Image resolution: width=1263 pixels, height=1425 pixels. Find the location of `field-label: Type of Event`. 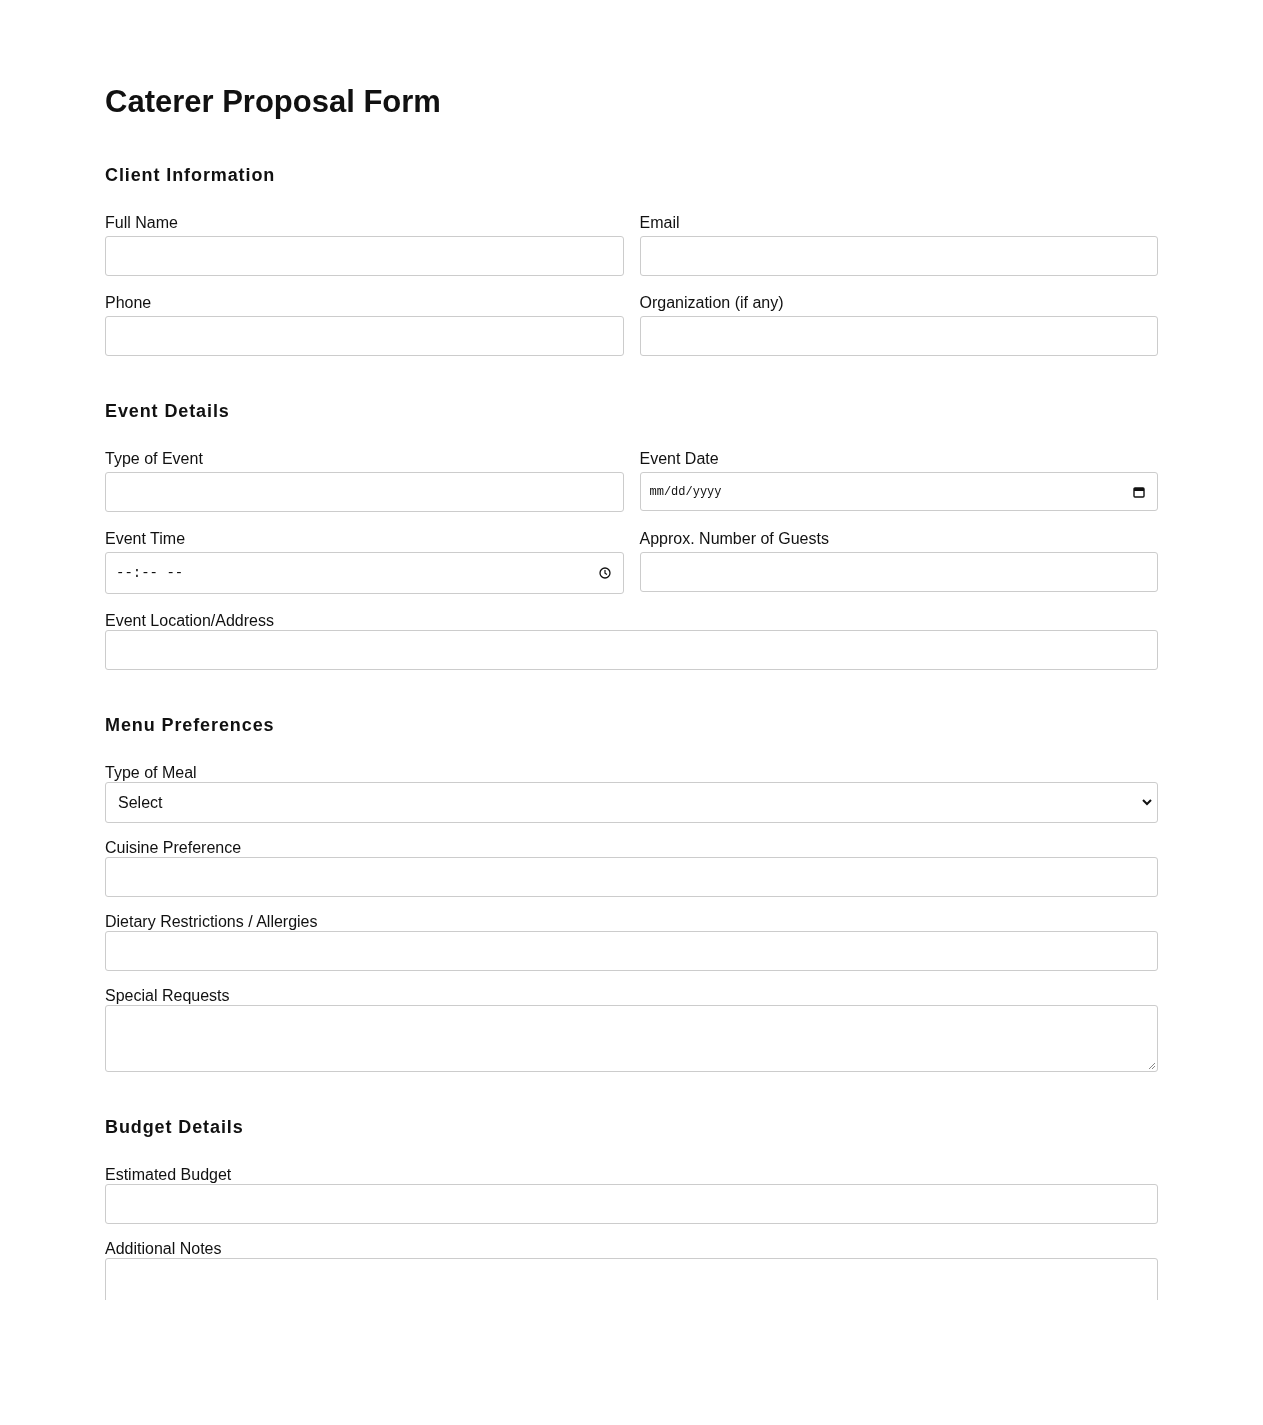

field-label: Type of Event is located at coordinates (154, 459).